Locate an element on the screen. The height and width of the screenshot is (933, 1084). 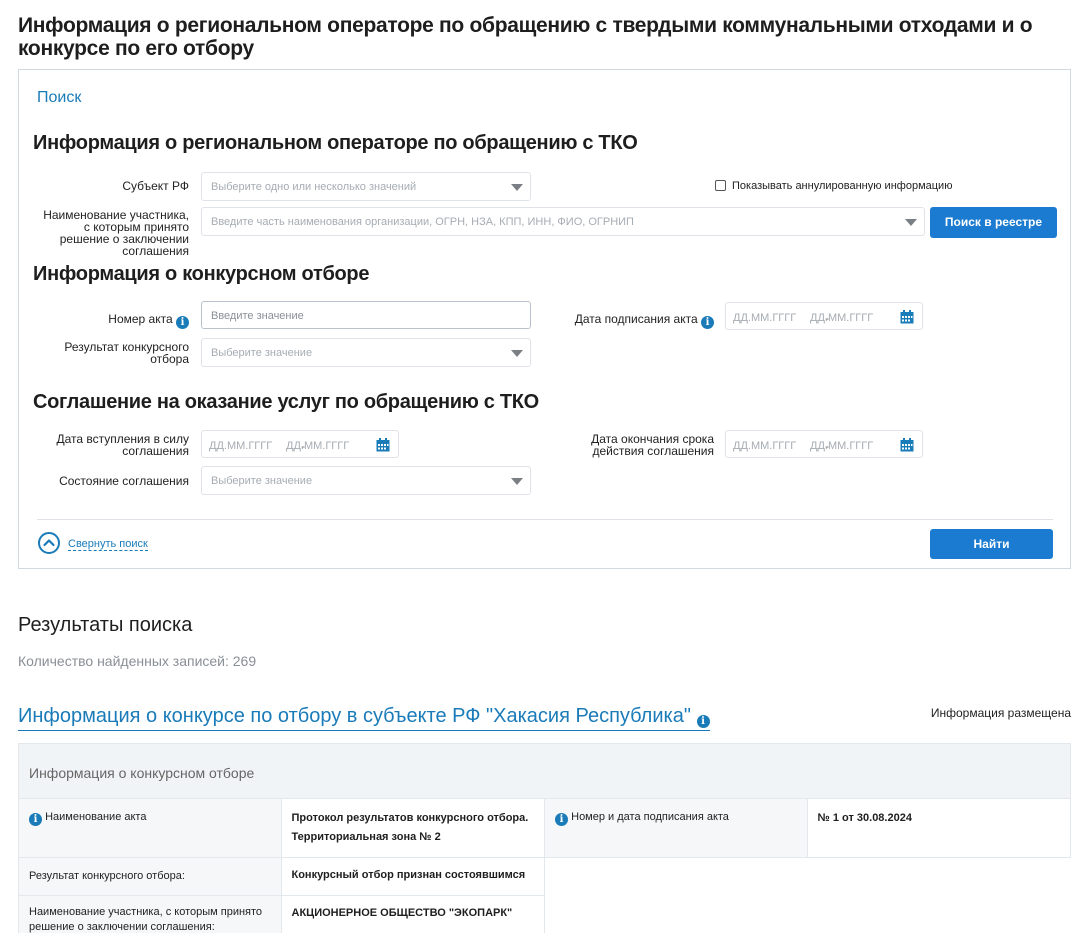
subject-select: Выберите одно или несколько значений is located at coordinates (366, 186).